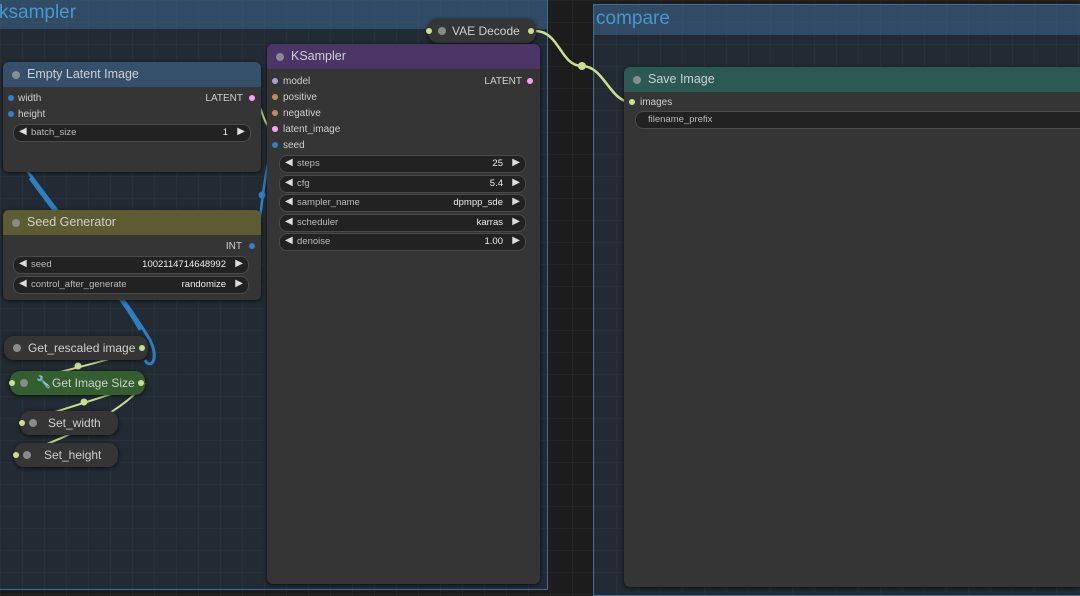  What do you see at coordinates (275, 129) in the screenshot?
I see `input-slot-latent-image` at bounding box center [275, 129].